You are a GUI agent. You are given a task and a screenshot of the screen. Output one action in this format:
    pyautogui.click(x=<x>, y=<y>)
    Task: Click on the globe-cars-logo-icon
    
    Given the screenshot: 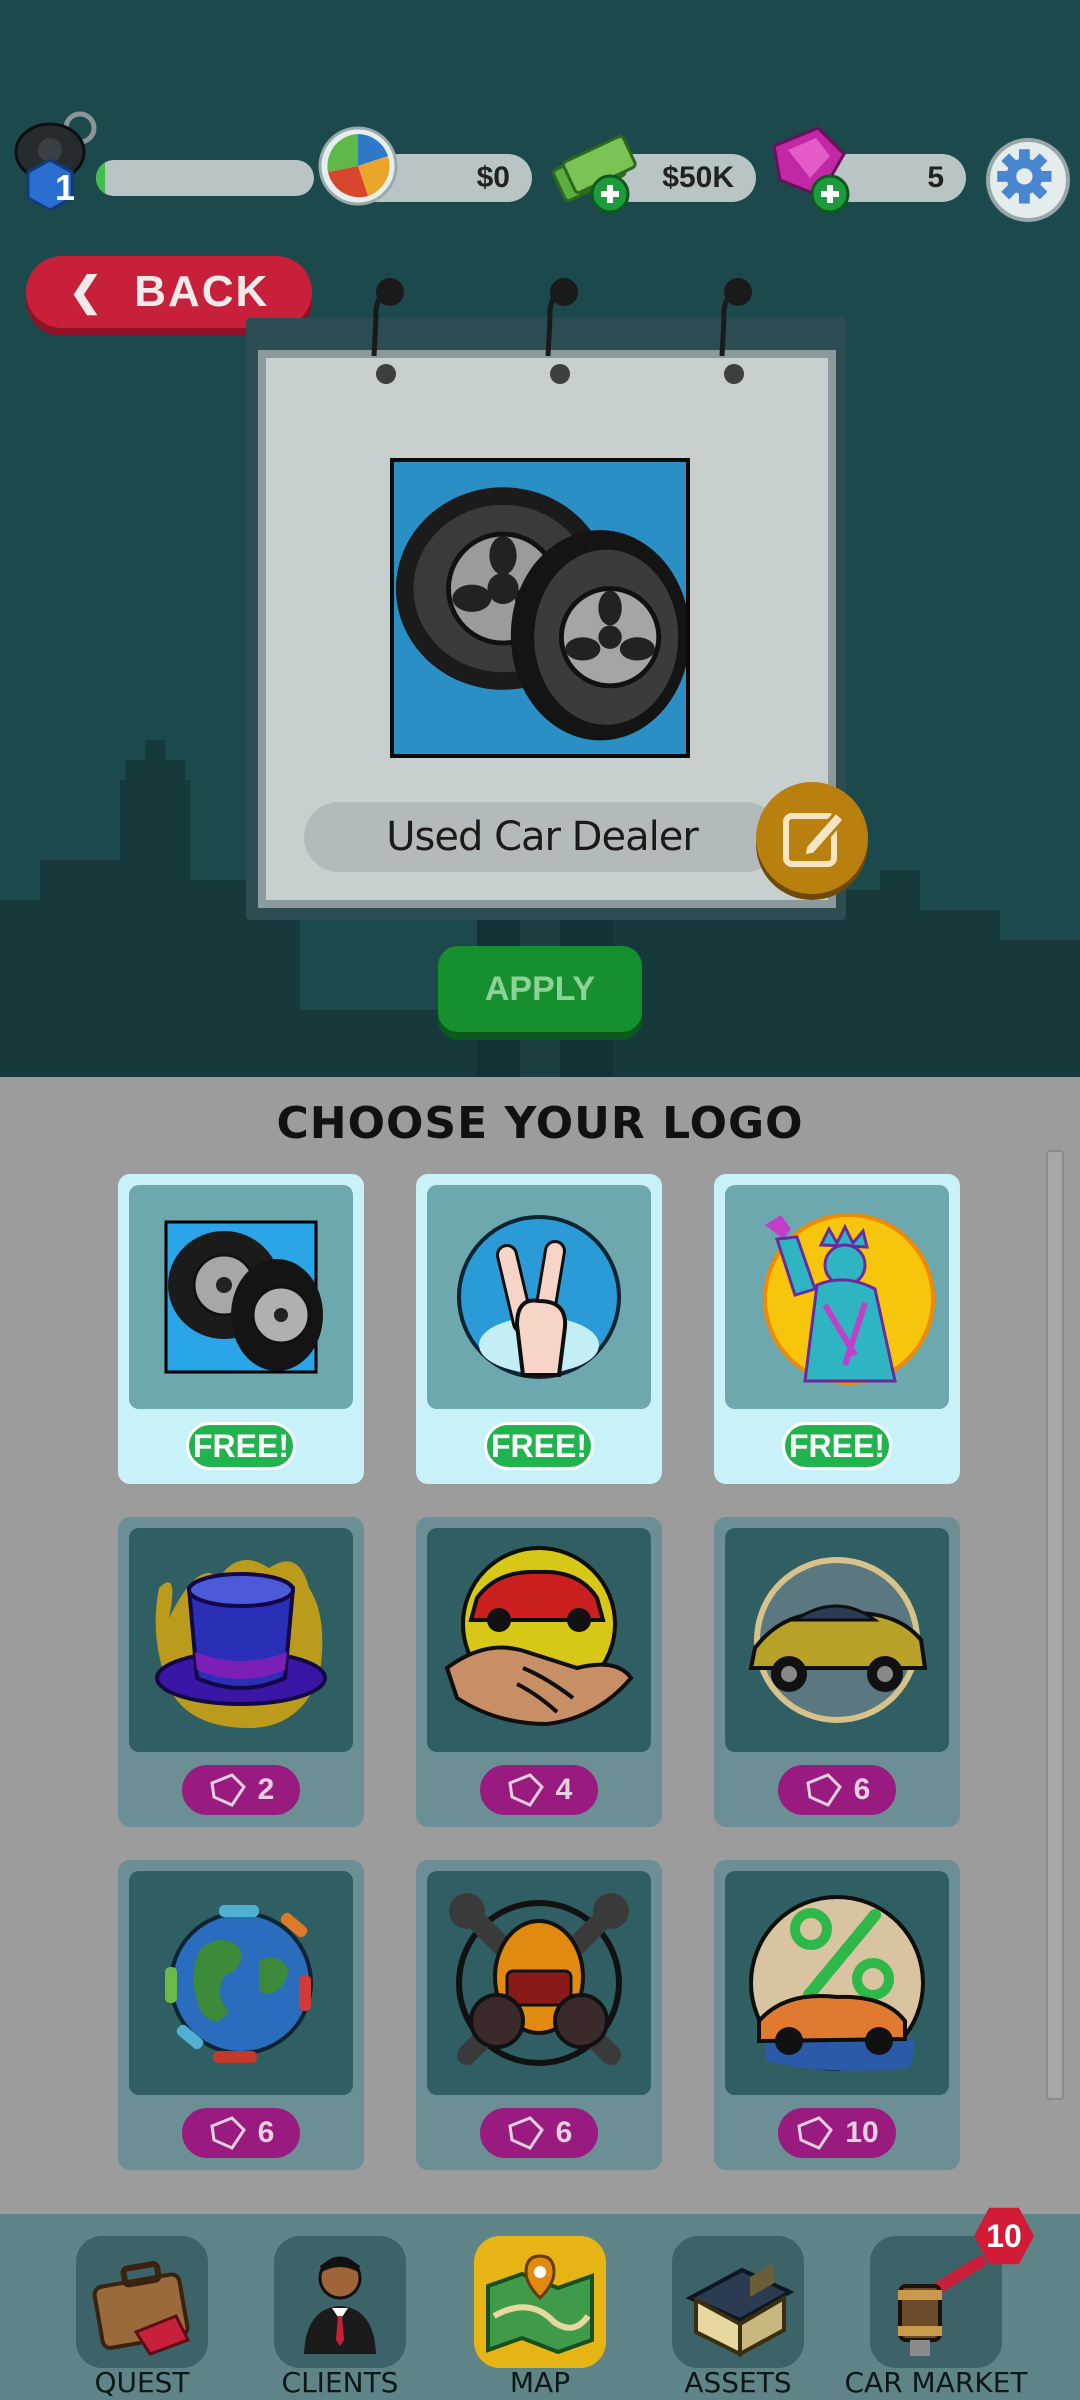 What is the action you would take?
    pyautogui.click(x=239, y=1984)
    